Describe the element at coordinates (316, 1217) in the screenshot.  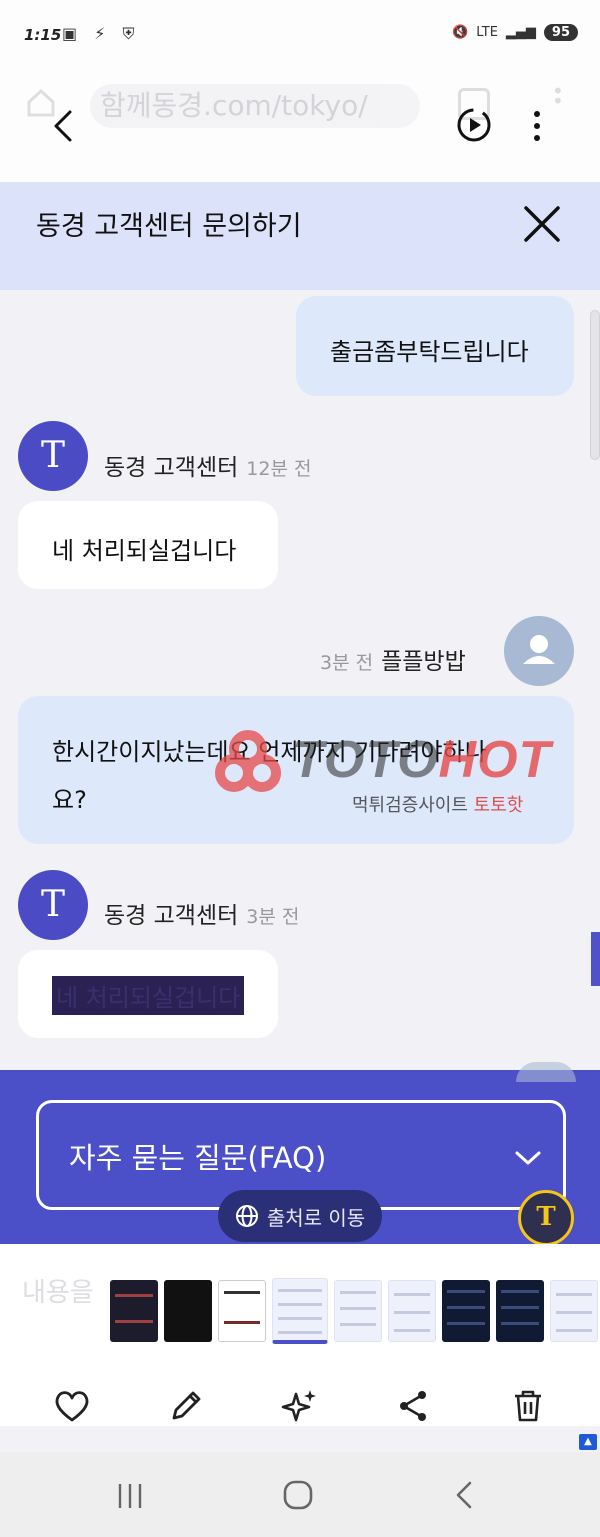
I see `go-to-source-label: 출처로 이동` at that location.